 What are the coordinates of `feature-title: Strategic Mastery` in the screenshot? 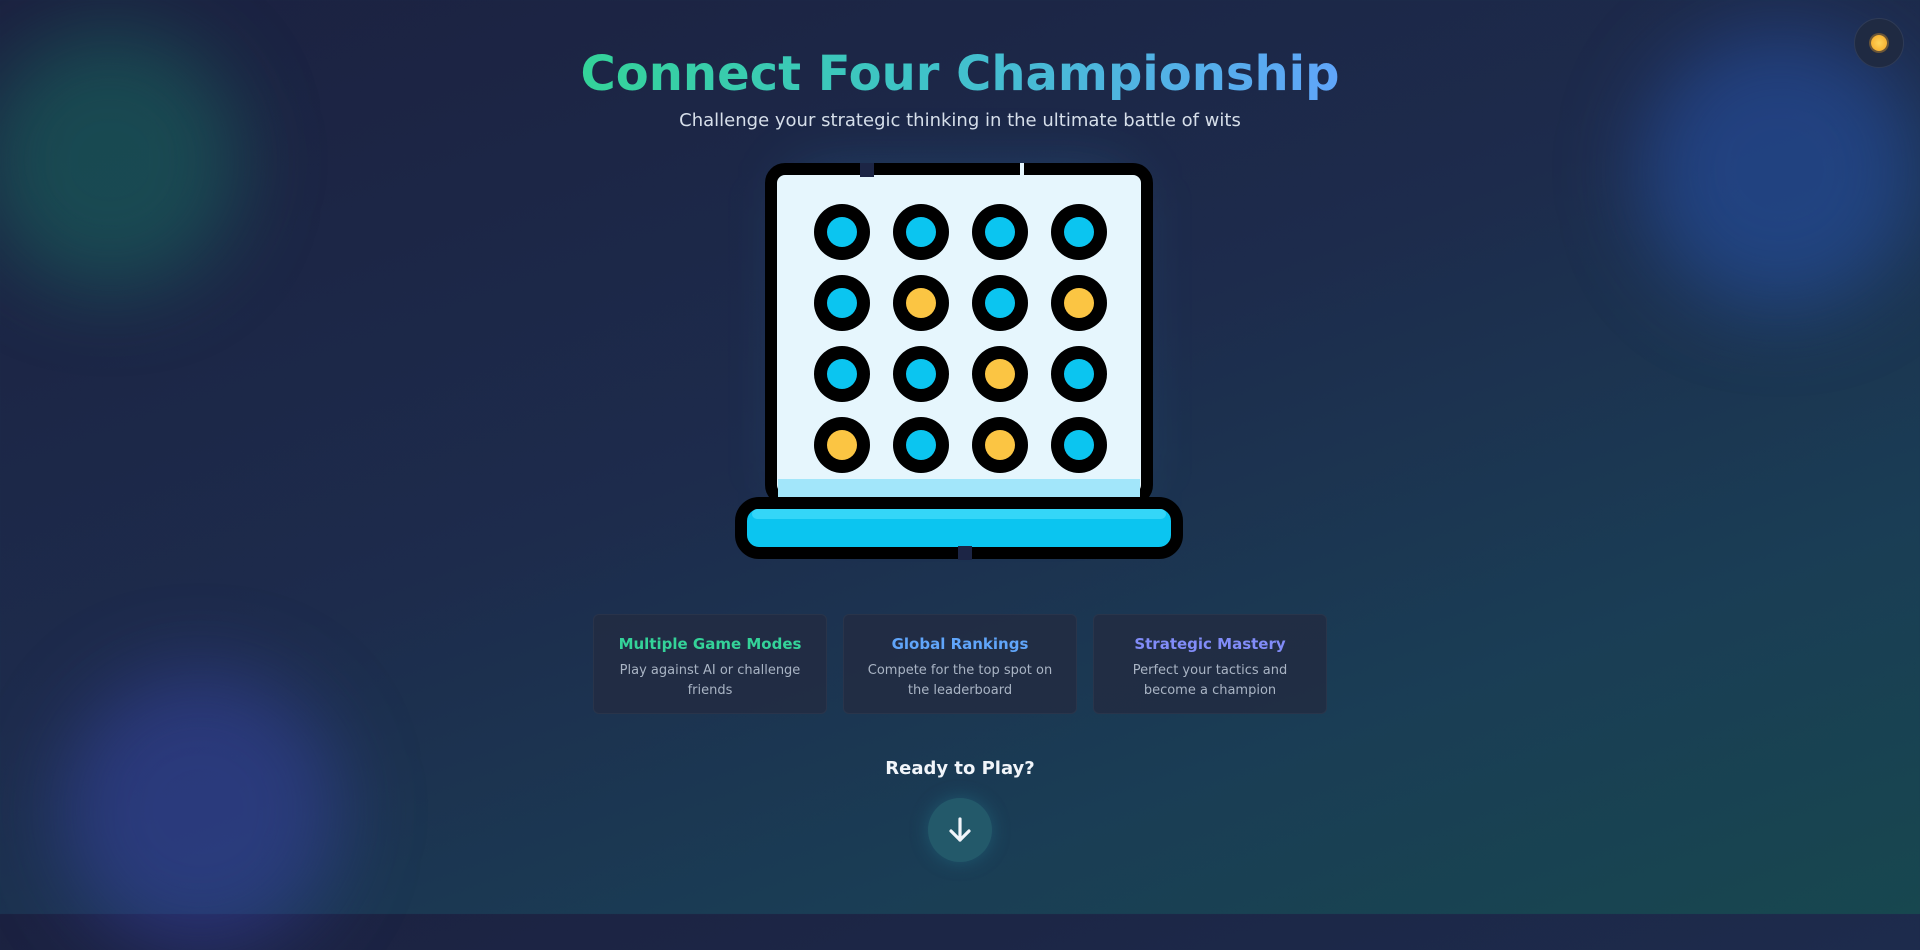 It's located at (1210, 644).